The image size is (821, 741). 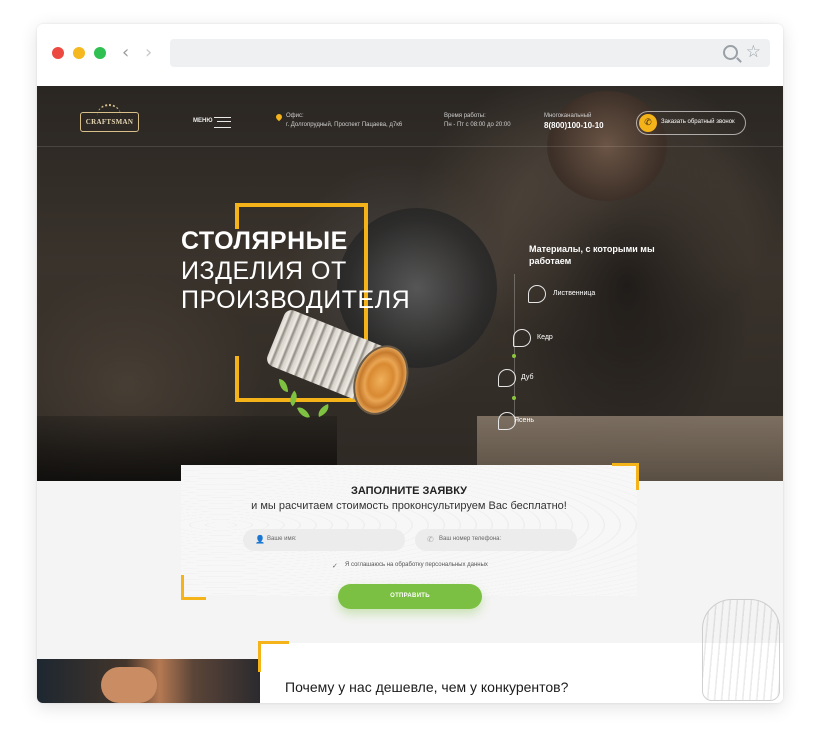 What do you see at coordinates (477, 125) in the screenshot?
I see `hours-value: Пн - Пт с 08:00 до 20:00` at bounding box center [477, 125].